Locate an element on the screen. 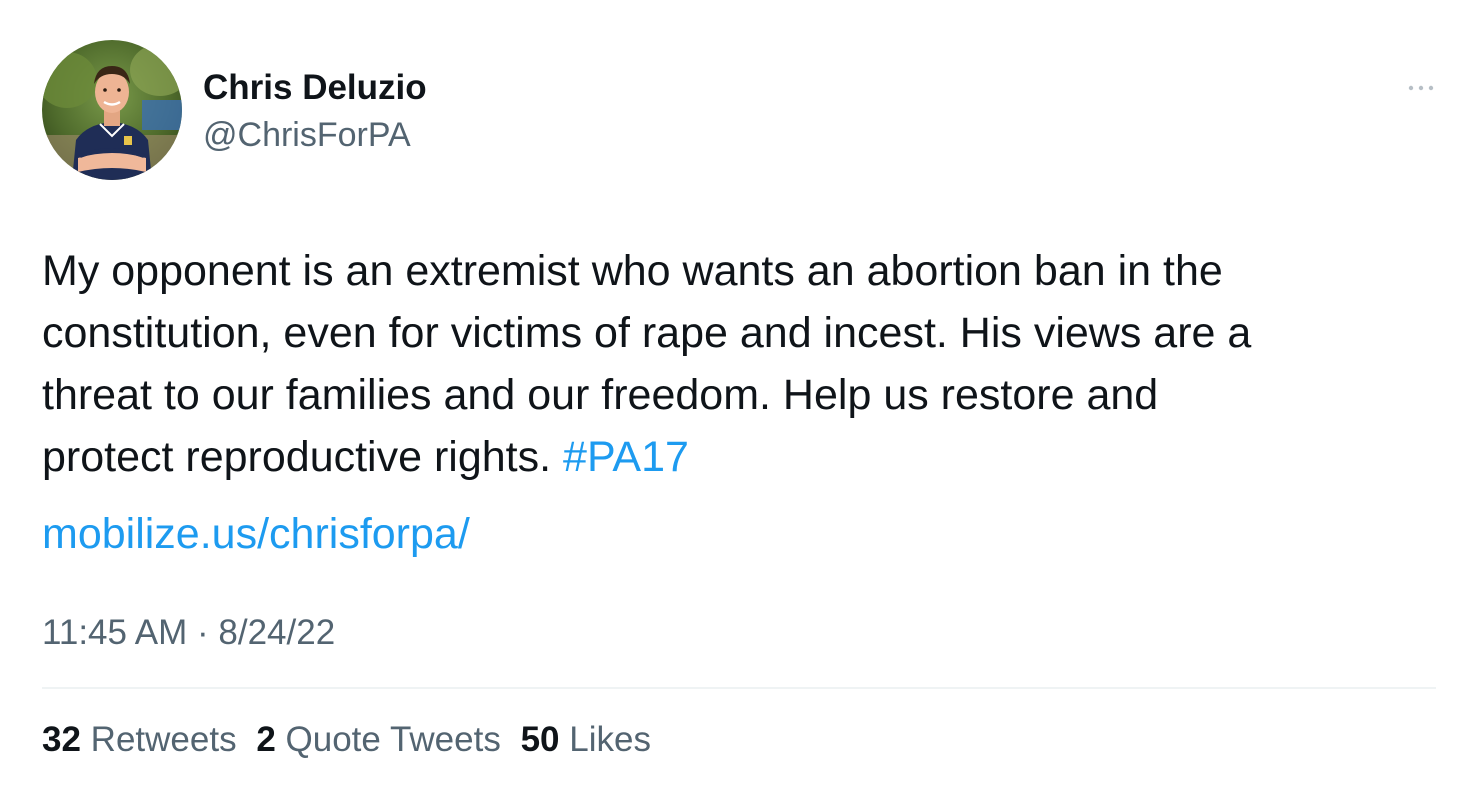  profile-photo-icon is located at coordinates (112, 110).